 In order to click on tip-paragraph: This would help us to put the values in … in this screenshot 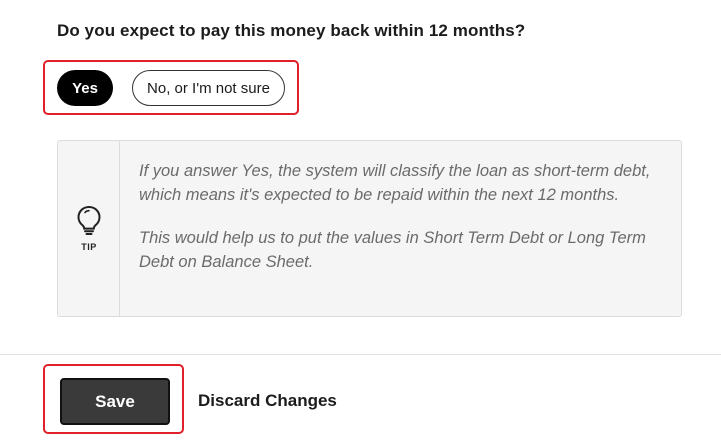, I will do `click(392, 250)`.